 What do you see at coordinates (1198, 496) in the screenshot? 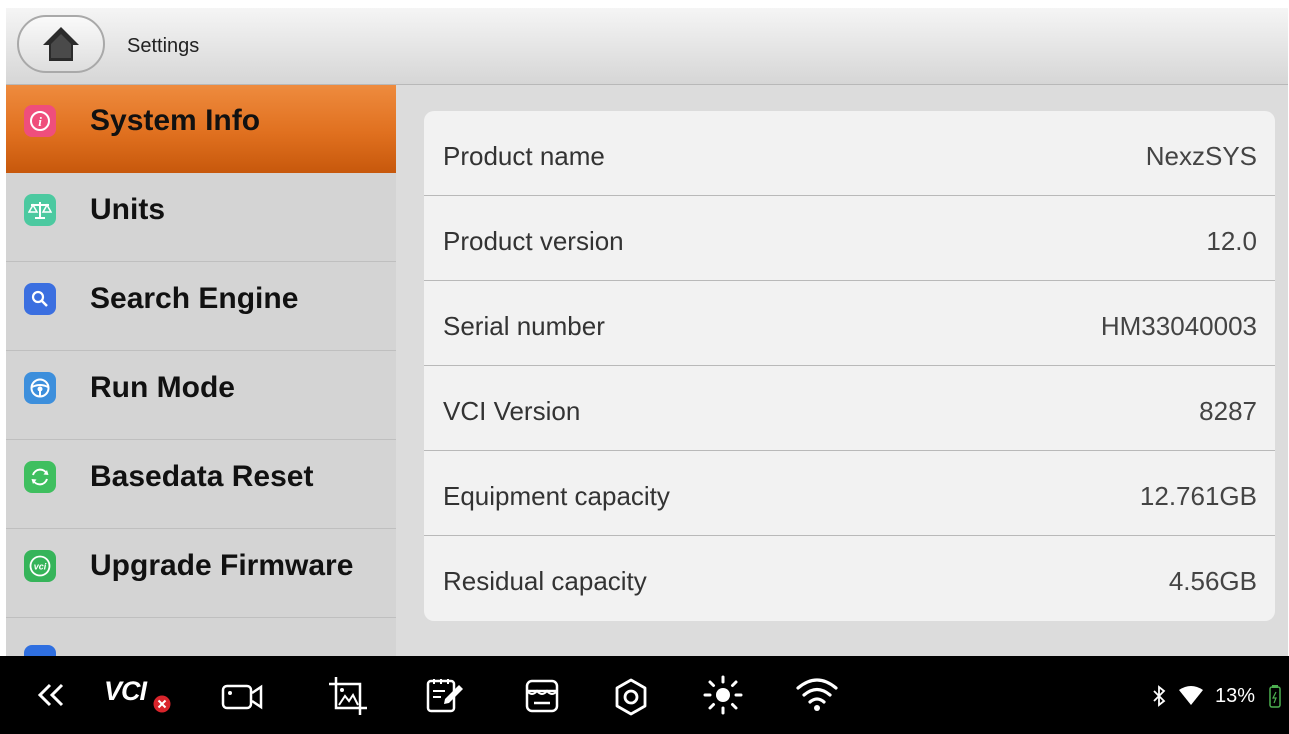
I see `info-value: 12.761GB` at bounding box center [1198, 496].